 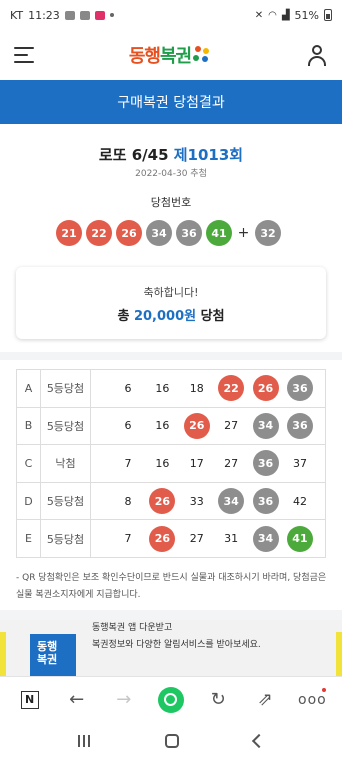 What do you see at coordinates (171, 292) in the screenshot?
I see `congrats-message: 축하합니다!` at bounding box center [171, 292].